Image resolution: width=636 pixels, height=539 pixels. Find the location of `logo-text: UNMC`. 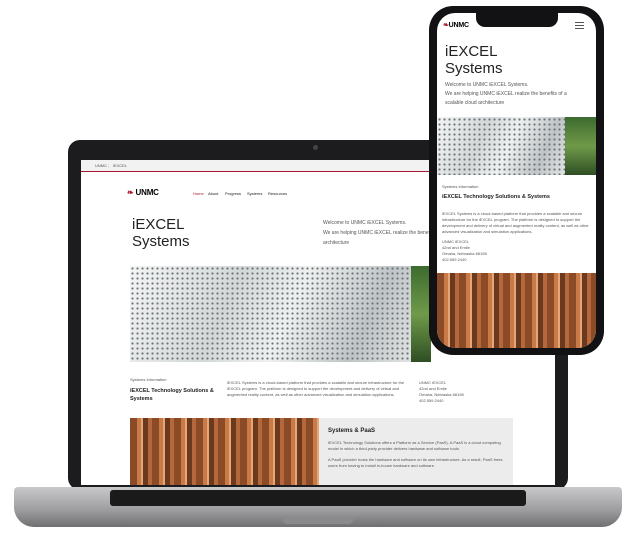

logo-text: UNMC is located at coordinates (147, 192).